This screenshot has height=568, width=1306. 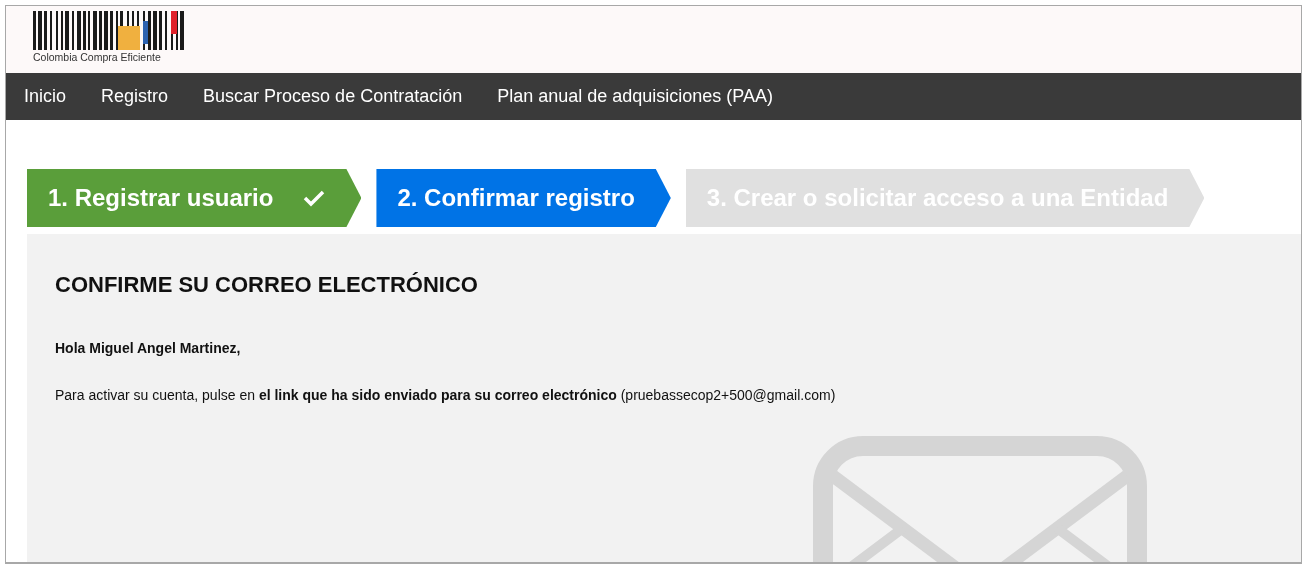 What do you see at coordinates (446, 396) in the screenshot?
I see `message-text: Para activar su cuenta, pulse en el link que ha sido enviado para su correo electrónico (pruebassecop2+500@gmail.com)` at bounding box center [446, 396].